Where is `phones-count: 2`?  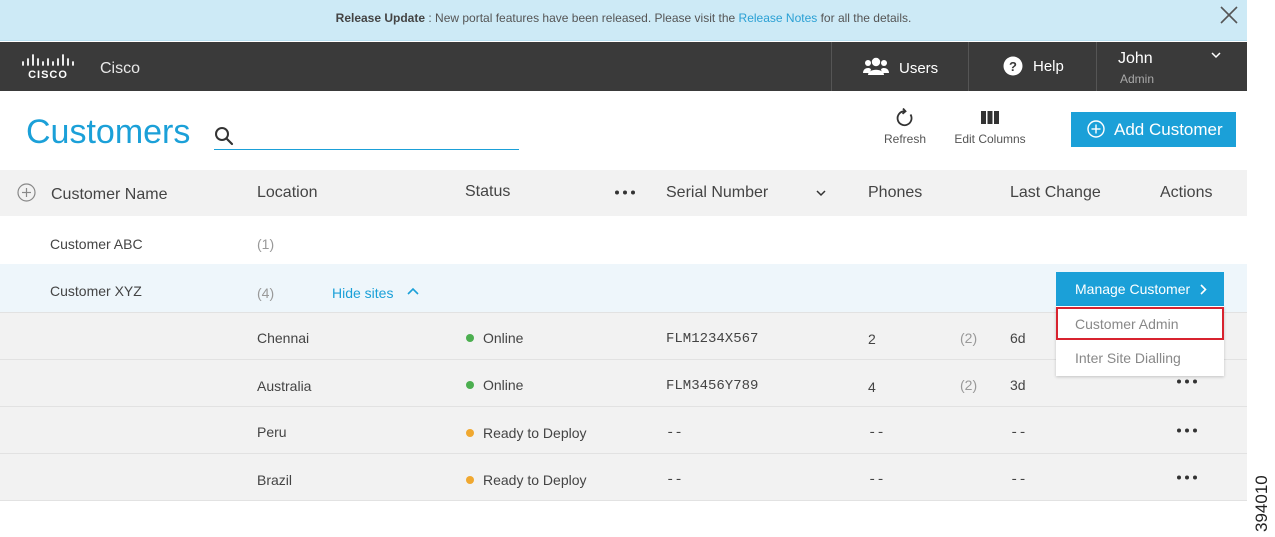 phones-count: 2 is located at coordinates (872, 339).